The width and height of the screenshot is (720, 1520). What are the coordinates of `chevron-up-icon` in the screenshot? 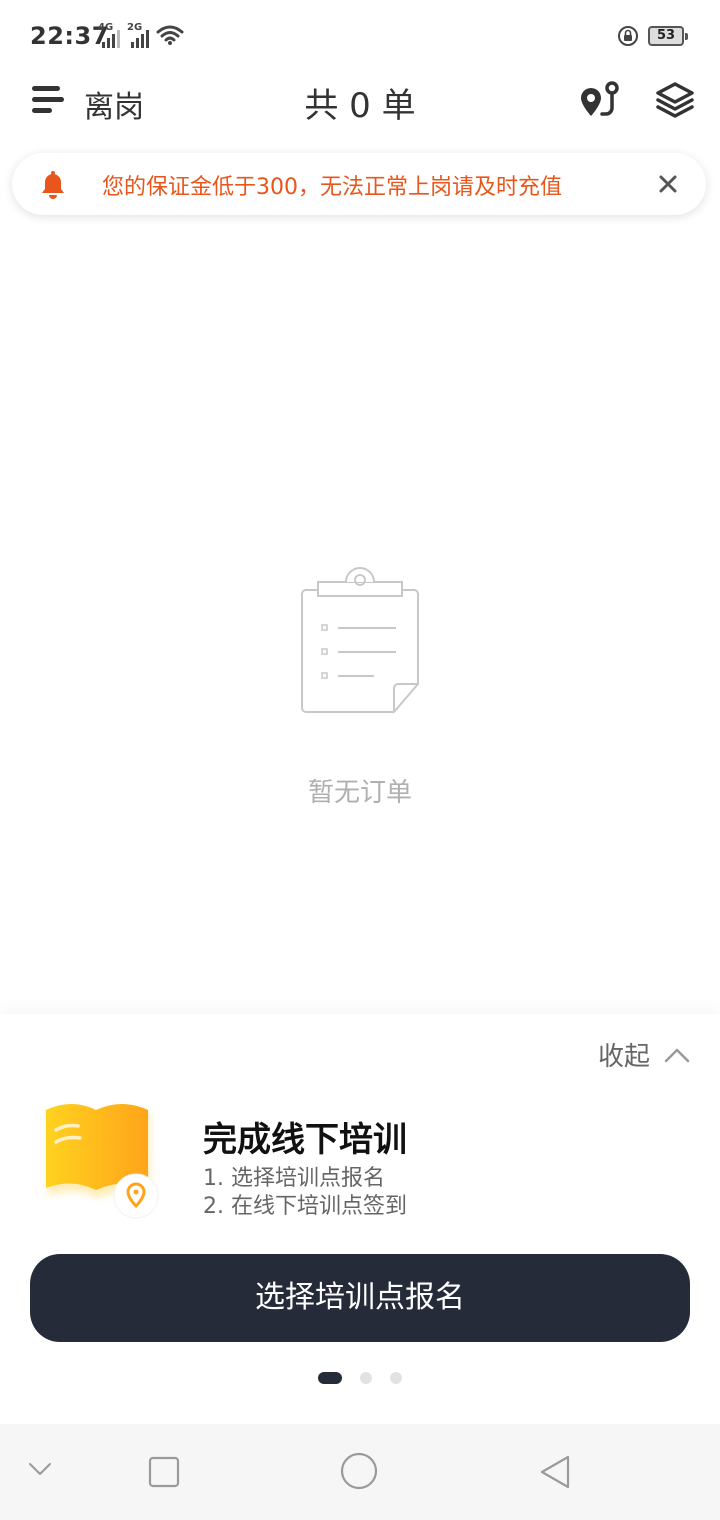 It's located at (677, 1055).